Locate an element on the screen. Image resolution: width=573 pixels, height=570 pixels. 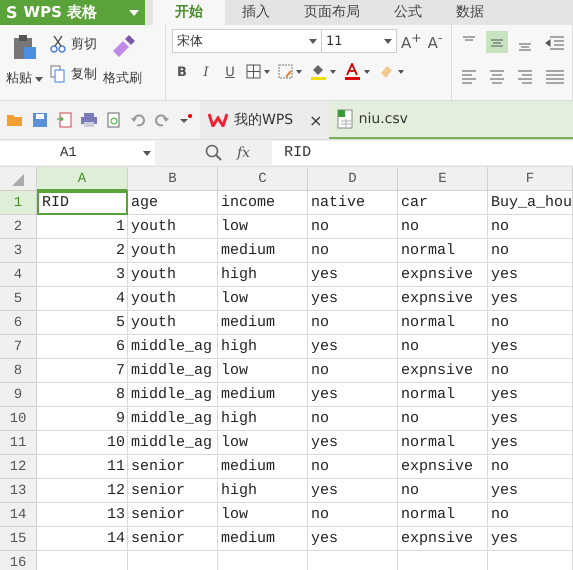
close-tab-button: × is located at coordinates (316, 120).